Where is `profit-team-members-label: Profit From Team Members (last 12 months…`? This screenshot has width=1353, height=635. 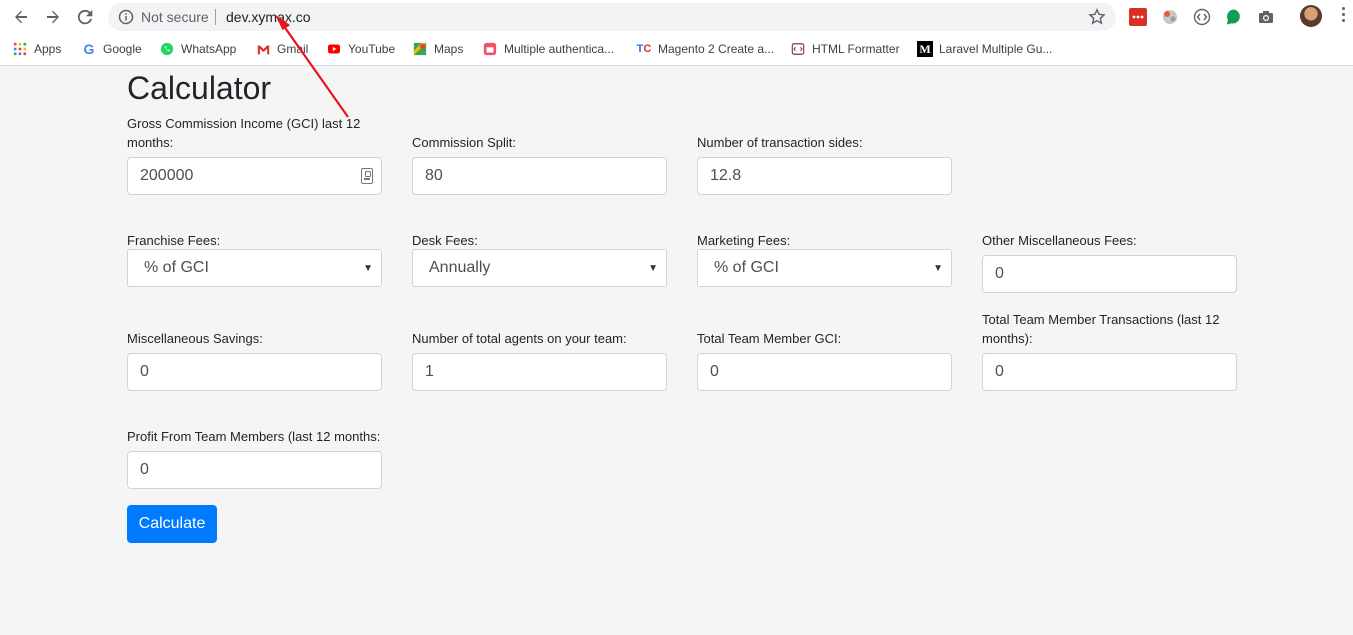 profit-team-members-label: Profit From Team Members (last 12 months… is located at coordinates (254, 436).